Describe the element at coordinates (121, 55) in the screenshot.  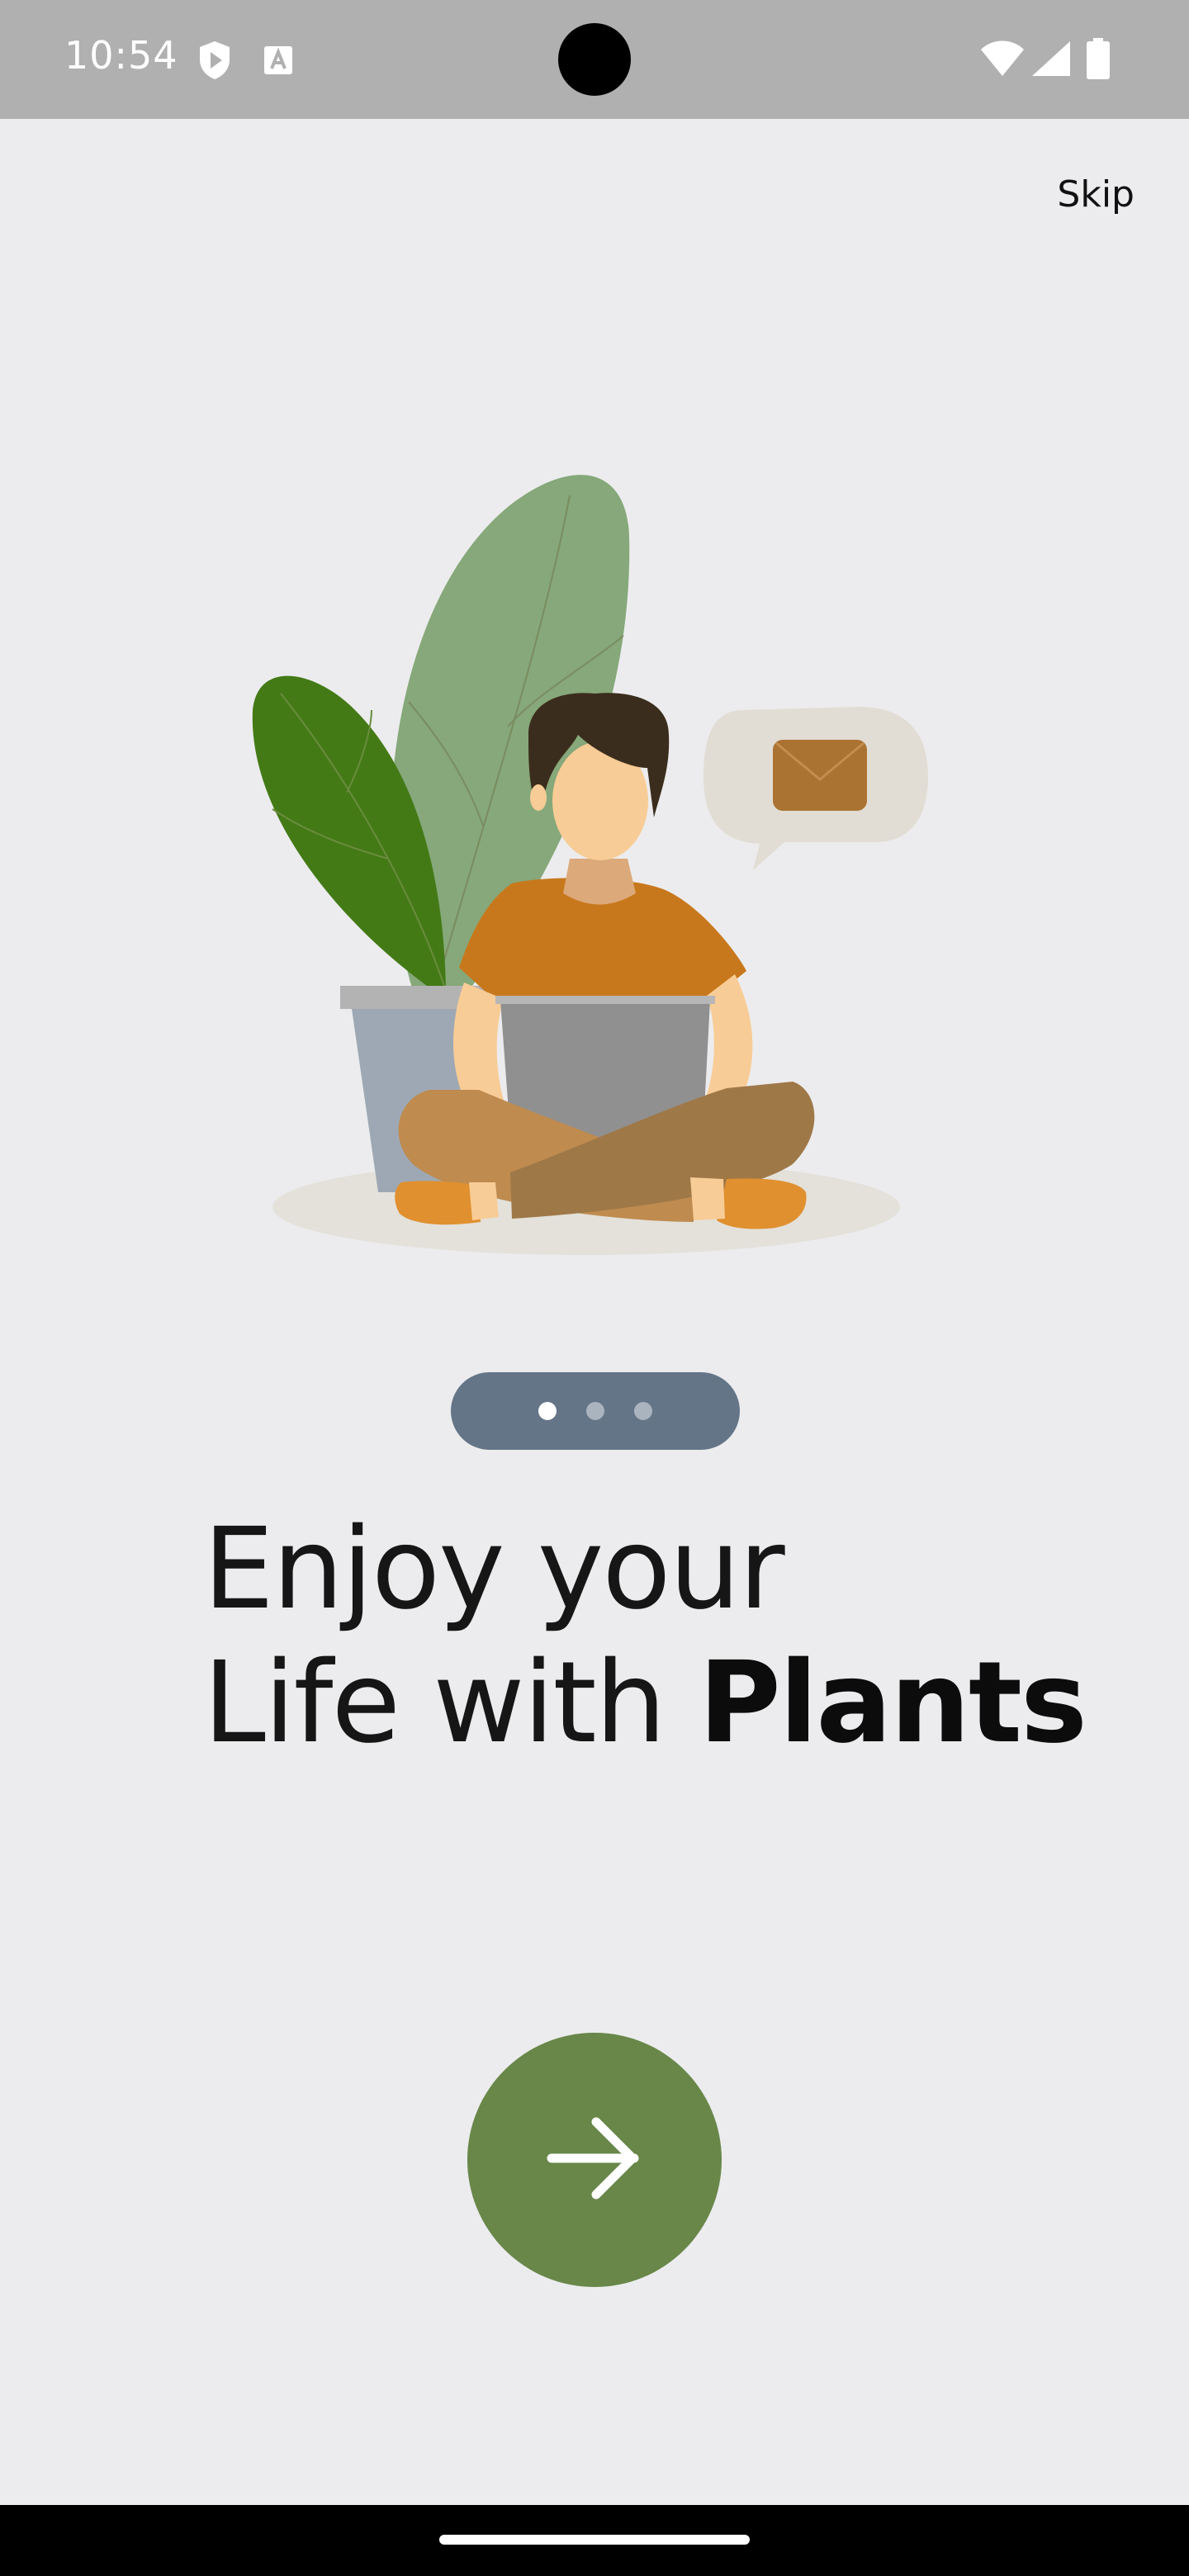
I see `status-time: 10:54` at that location.